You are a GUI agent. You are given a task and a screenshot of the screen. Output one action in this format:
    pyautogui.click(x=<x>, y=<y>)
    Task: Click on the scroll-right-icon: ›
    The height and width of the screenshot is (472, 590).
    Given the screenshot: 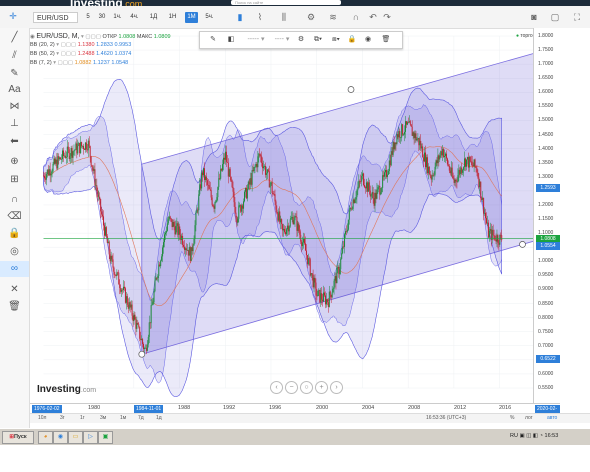 What is the action you would take?
    pyautogui.click(x=336, y=387)
    